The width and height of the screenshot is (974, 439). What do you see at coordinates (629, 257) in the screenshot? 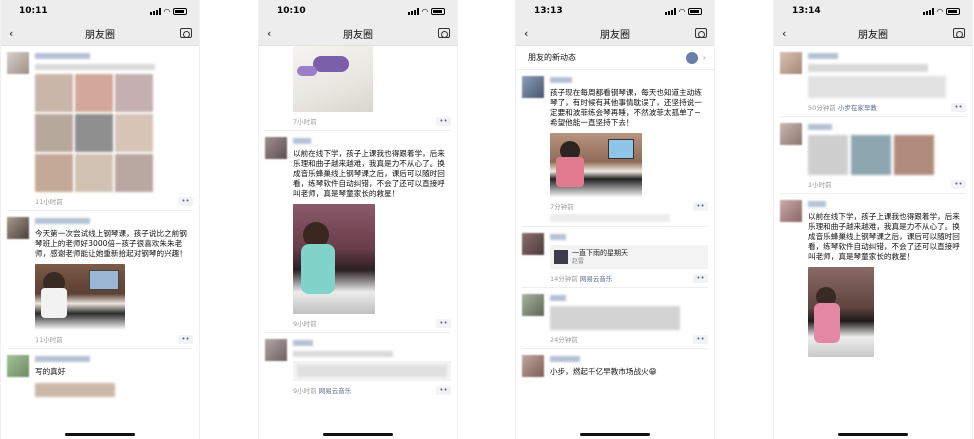
I see `music-card: 一直下雨的星期天 赵雷` at bounding box center [629, 257].